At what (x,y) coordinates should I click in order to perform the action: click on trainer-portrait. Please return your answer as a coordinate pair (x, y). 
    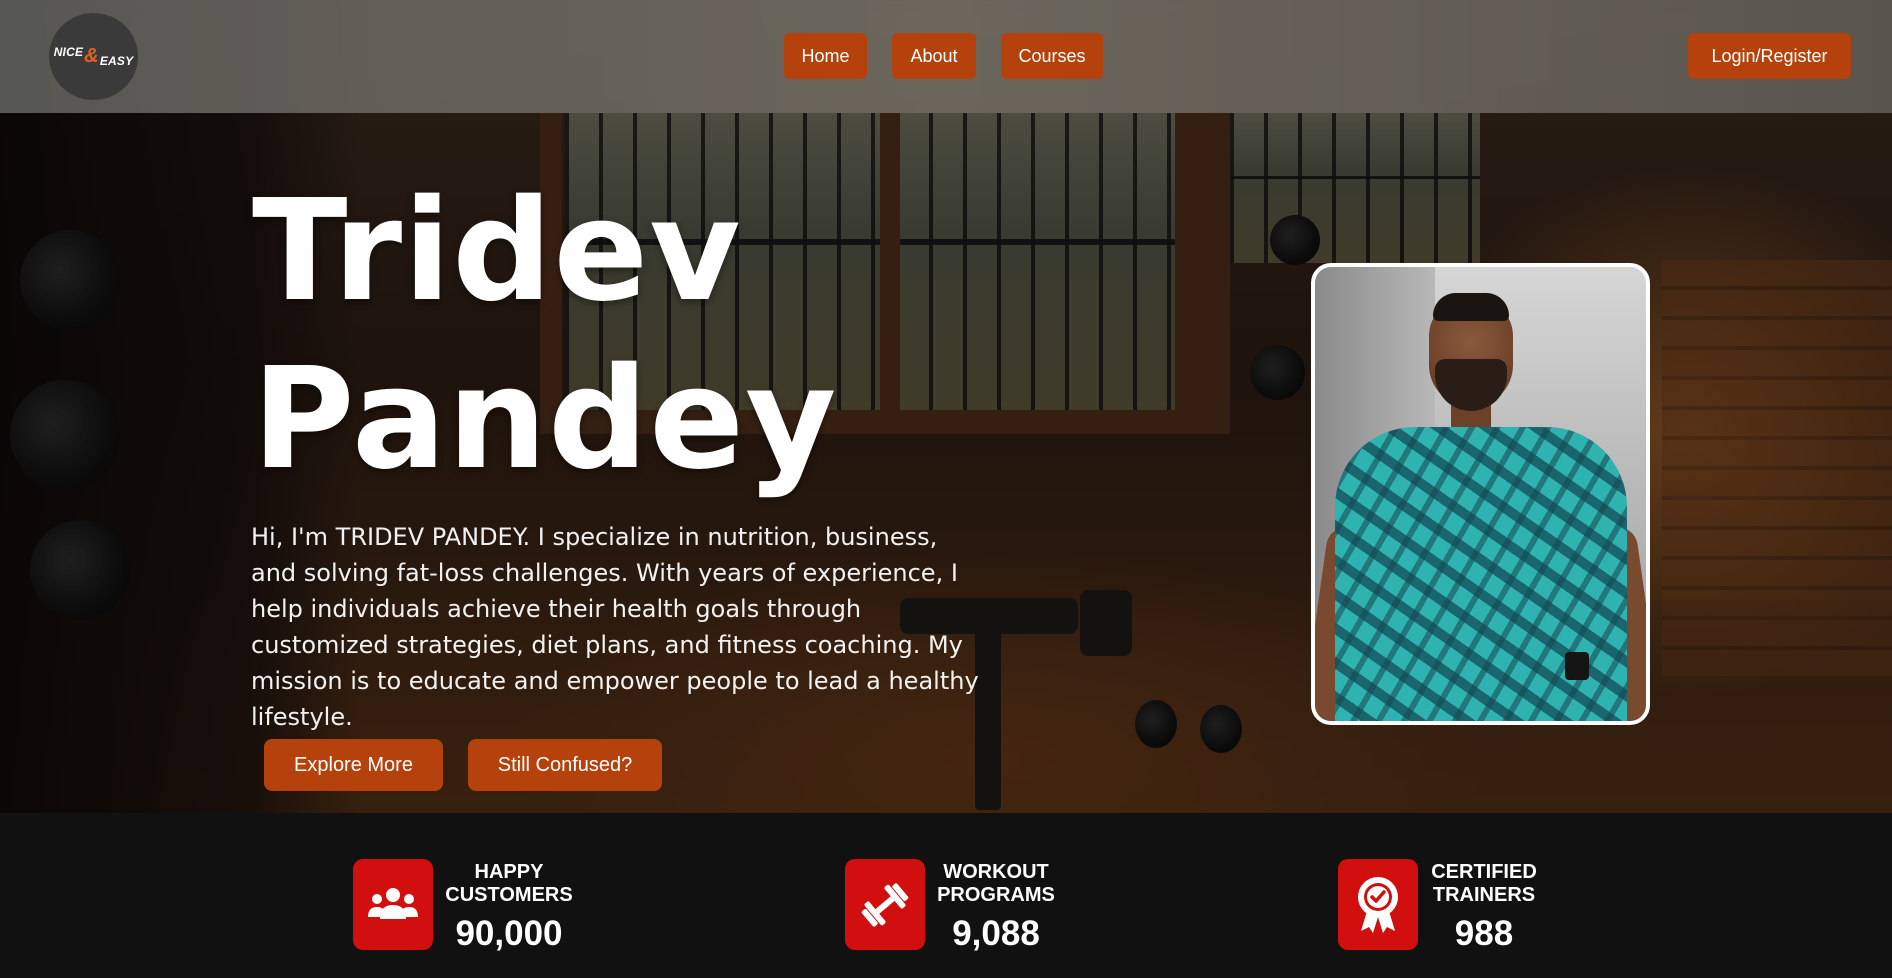
    Looking at the image, I should click on (1480, 494).